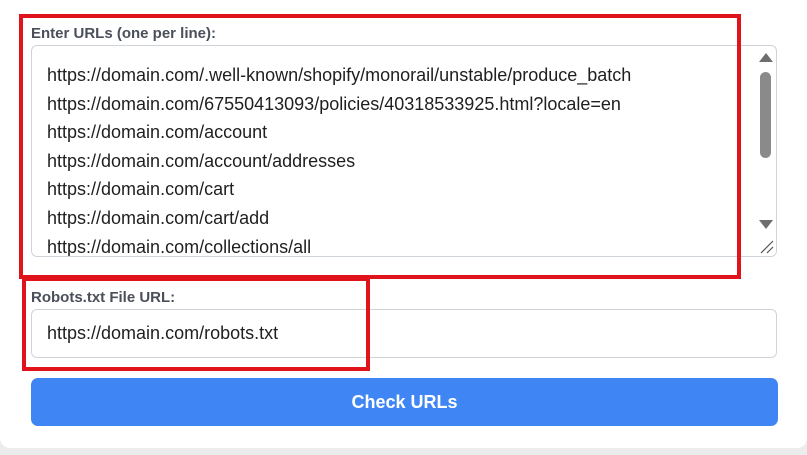  Describe the element at coordinates (157, 132) in the screenshot. I see `url-line: https://domain.com/account` at that location.